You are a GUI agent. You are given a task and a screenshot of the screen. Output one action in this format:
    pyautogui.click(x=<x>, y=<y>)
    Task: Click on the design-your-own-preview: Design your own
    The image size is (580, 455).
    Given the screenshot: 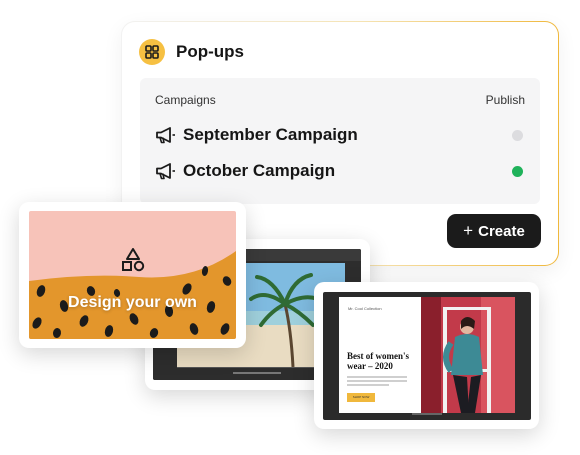 What is the action you would take?
    pyautogui.click(x=132, y=275)
    